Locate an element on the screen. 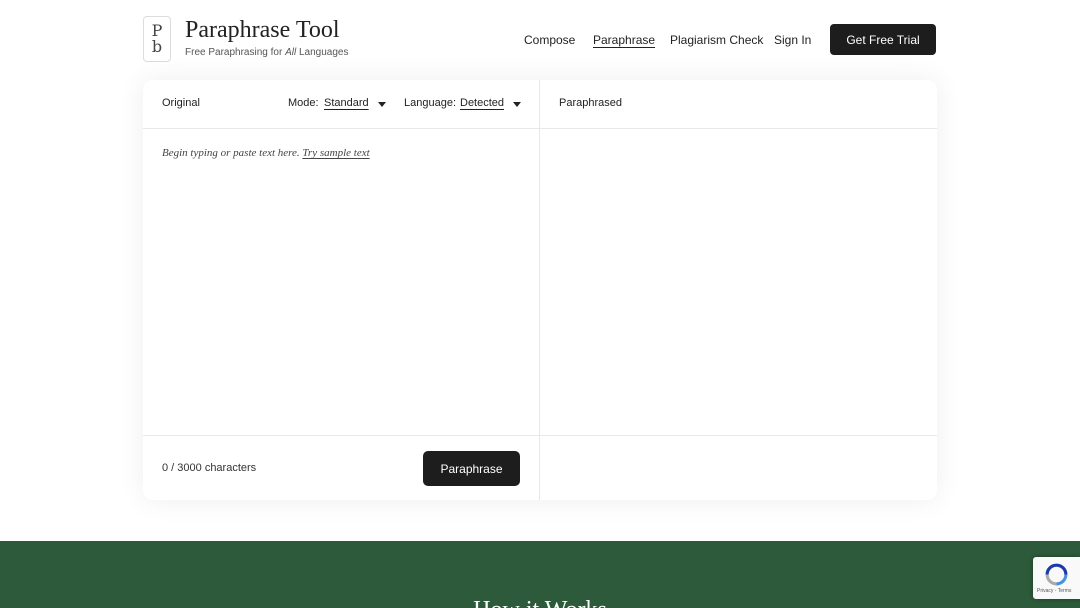 The width and height of the screenshot is (1080, 608). mode-chevron-down-icon is located at coordinates (382, 104).